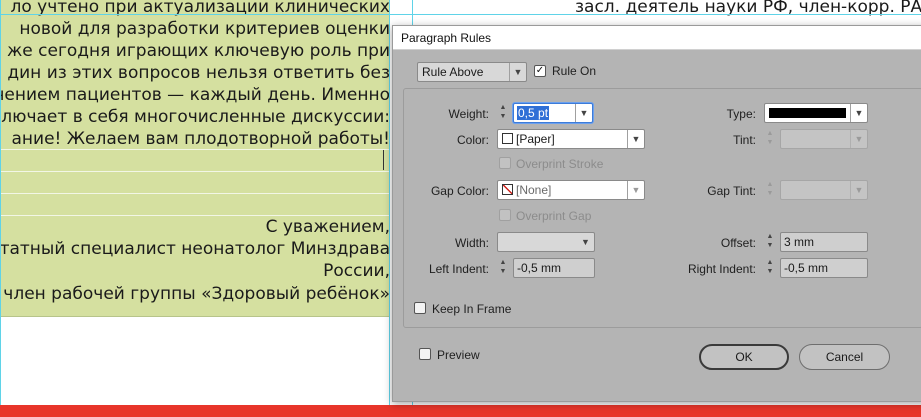  I want to click on overprint-gap-checkbox, so click(505, 215).